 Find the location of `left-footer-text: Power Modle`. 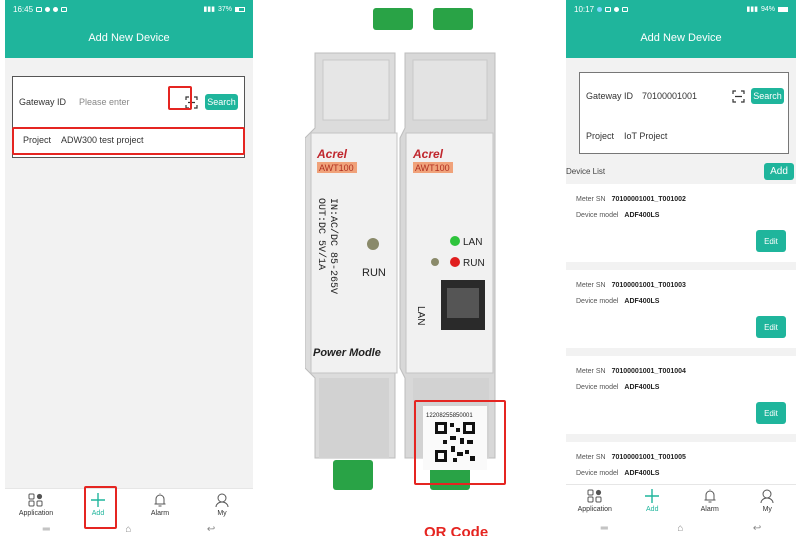

left-footer-text: Power Modle is located at coordinates (347, 353).